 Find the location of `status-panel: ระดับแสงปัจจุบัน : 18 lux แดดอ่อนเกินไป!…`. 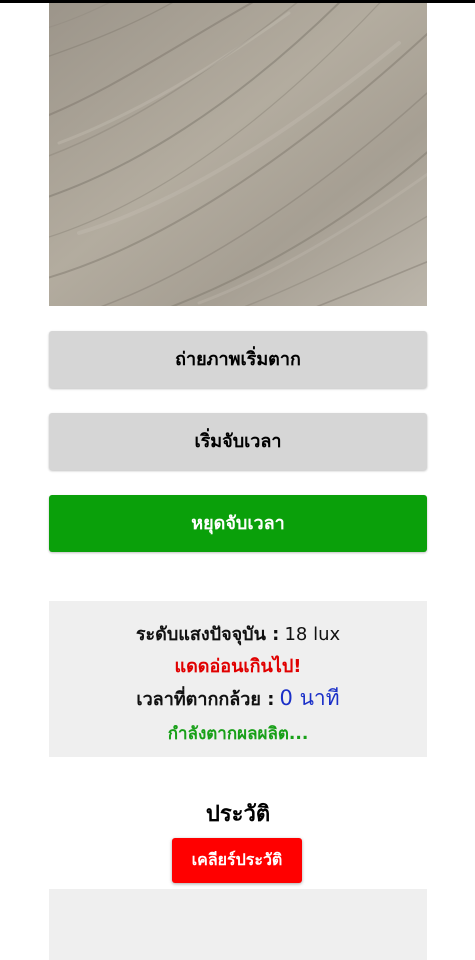

status-panel: ระดับแสงปัจจุบัน : 18 lux แดดอ่อนเกินไป!… is located at coordinates (238, 679).